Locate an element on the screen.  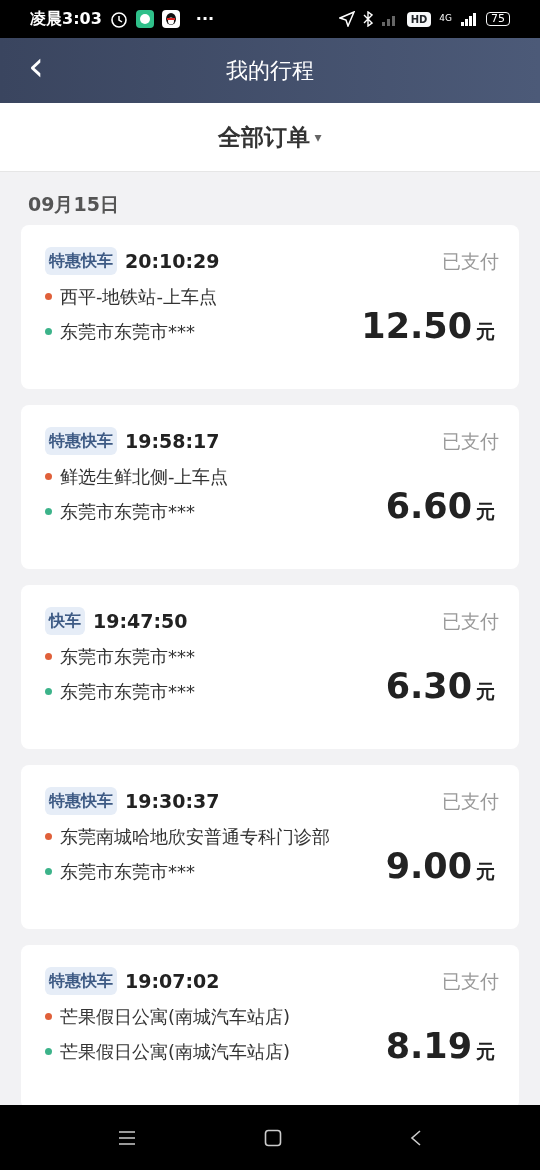
back-button: ‹ is located at coordinates (36, 66).